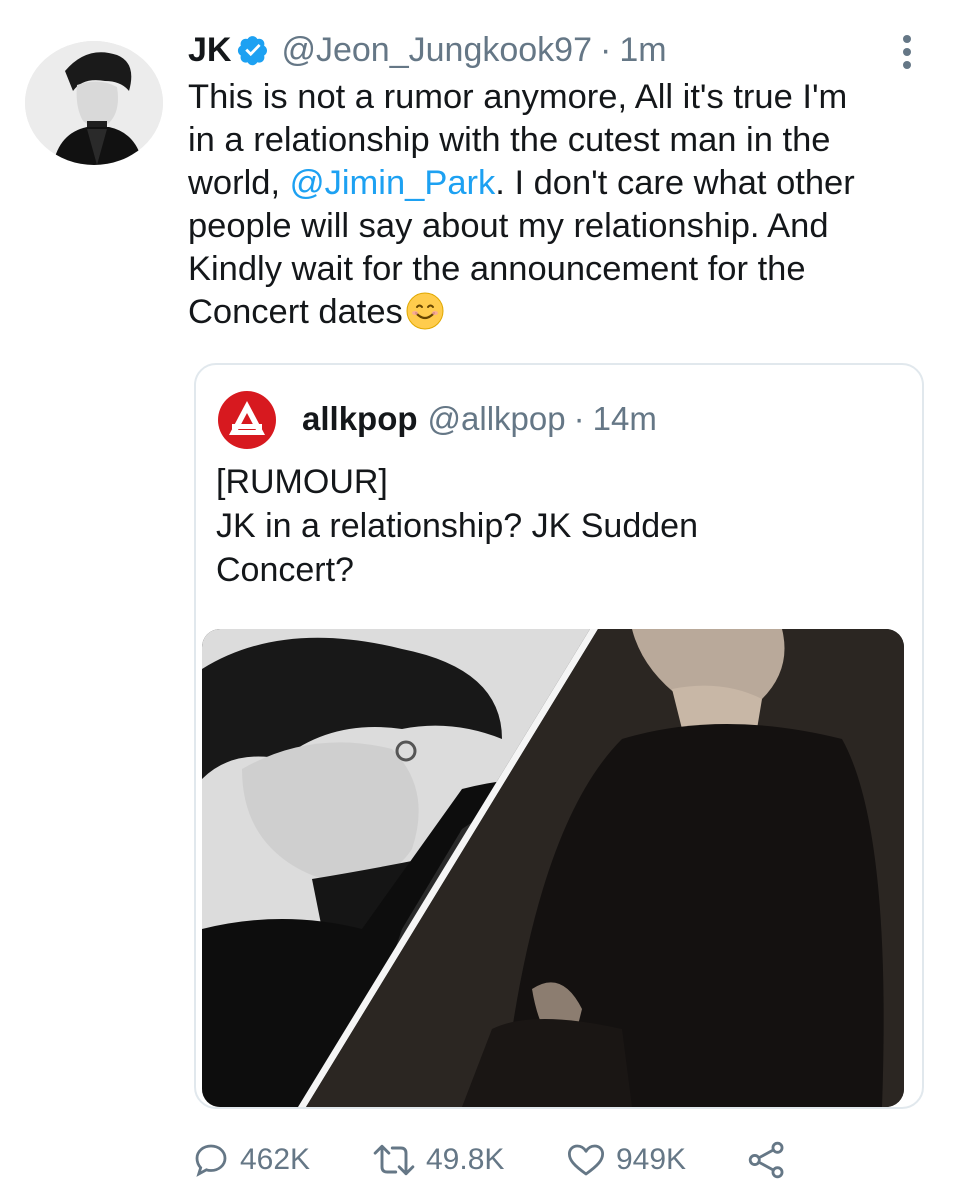  I want to click on mention-link: @Jimin_Park, so click(393, 183).